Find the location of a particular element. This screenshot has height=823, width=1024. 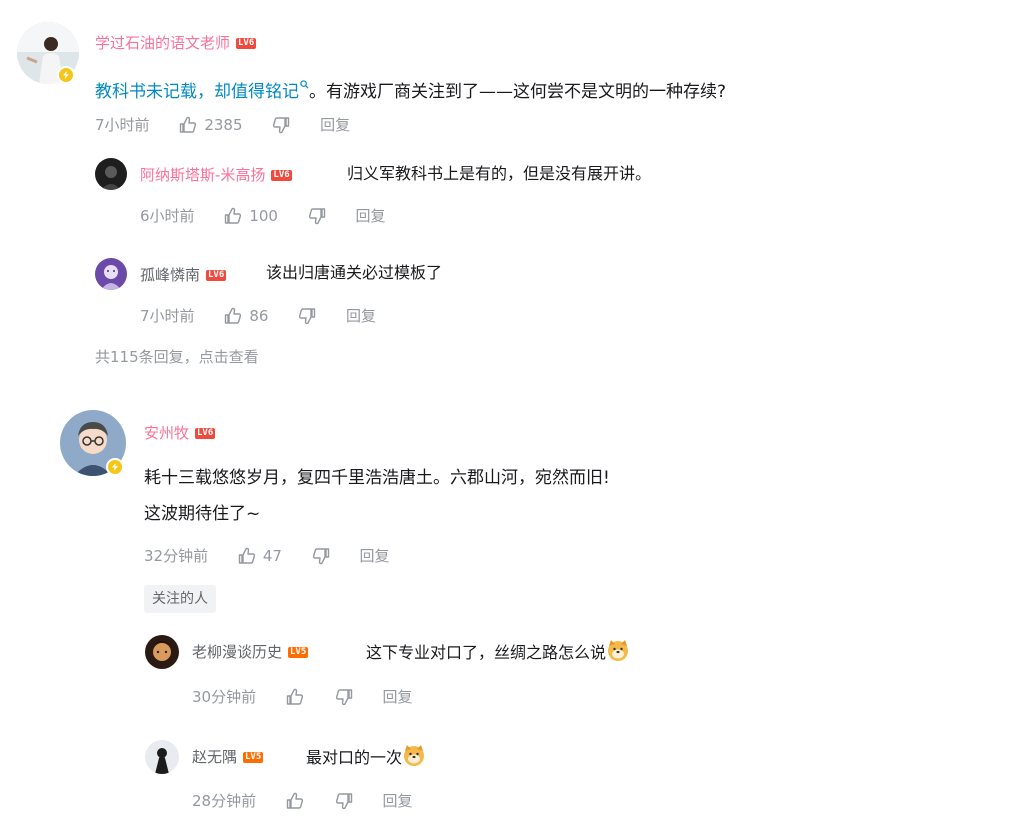

username: 学过石油的语文老师 LV6 is located at coordinates (176, 43).